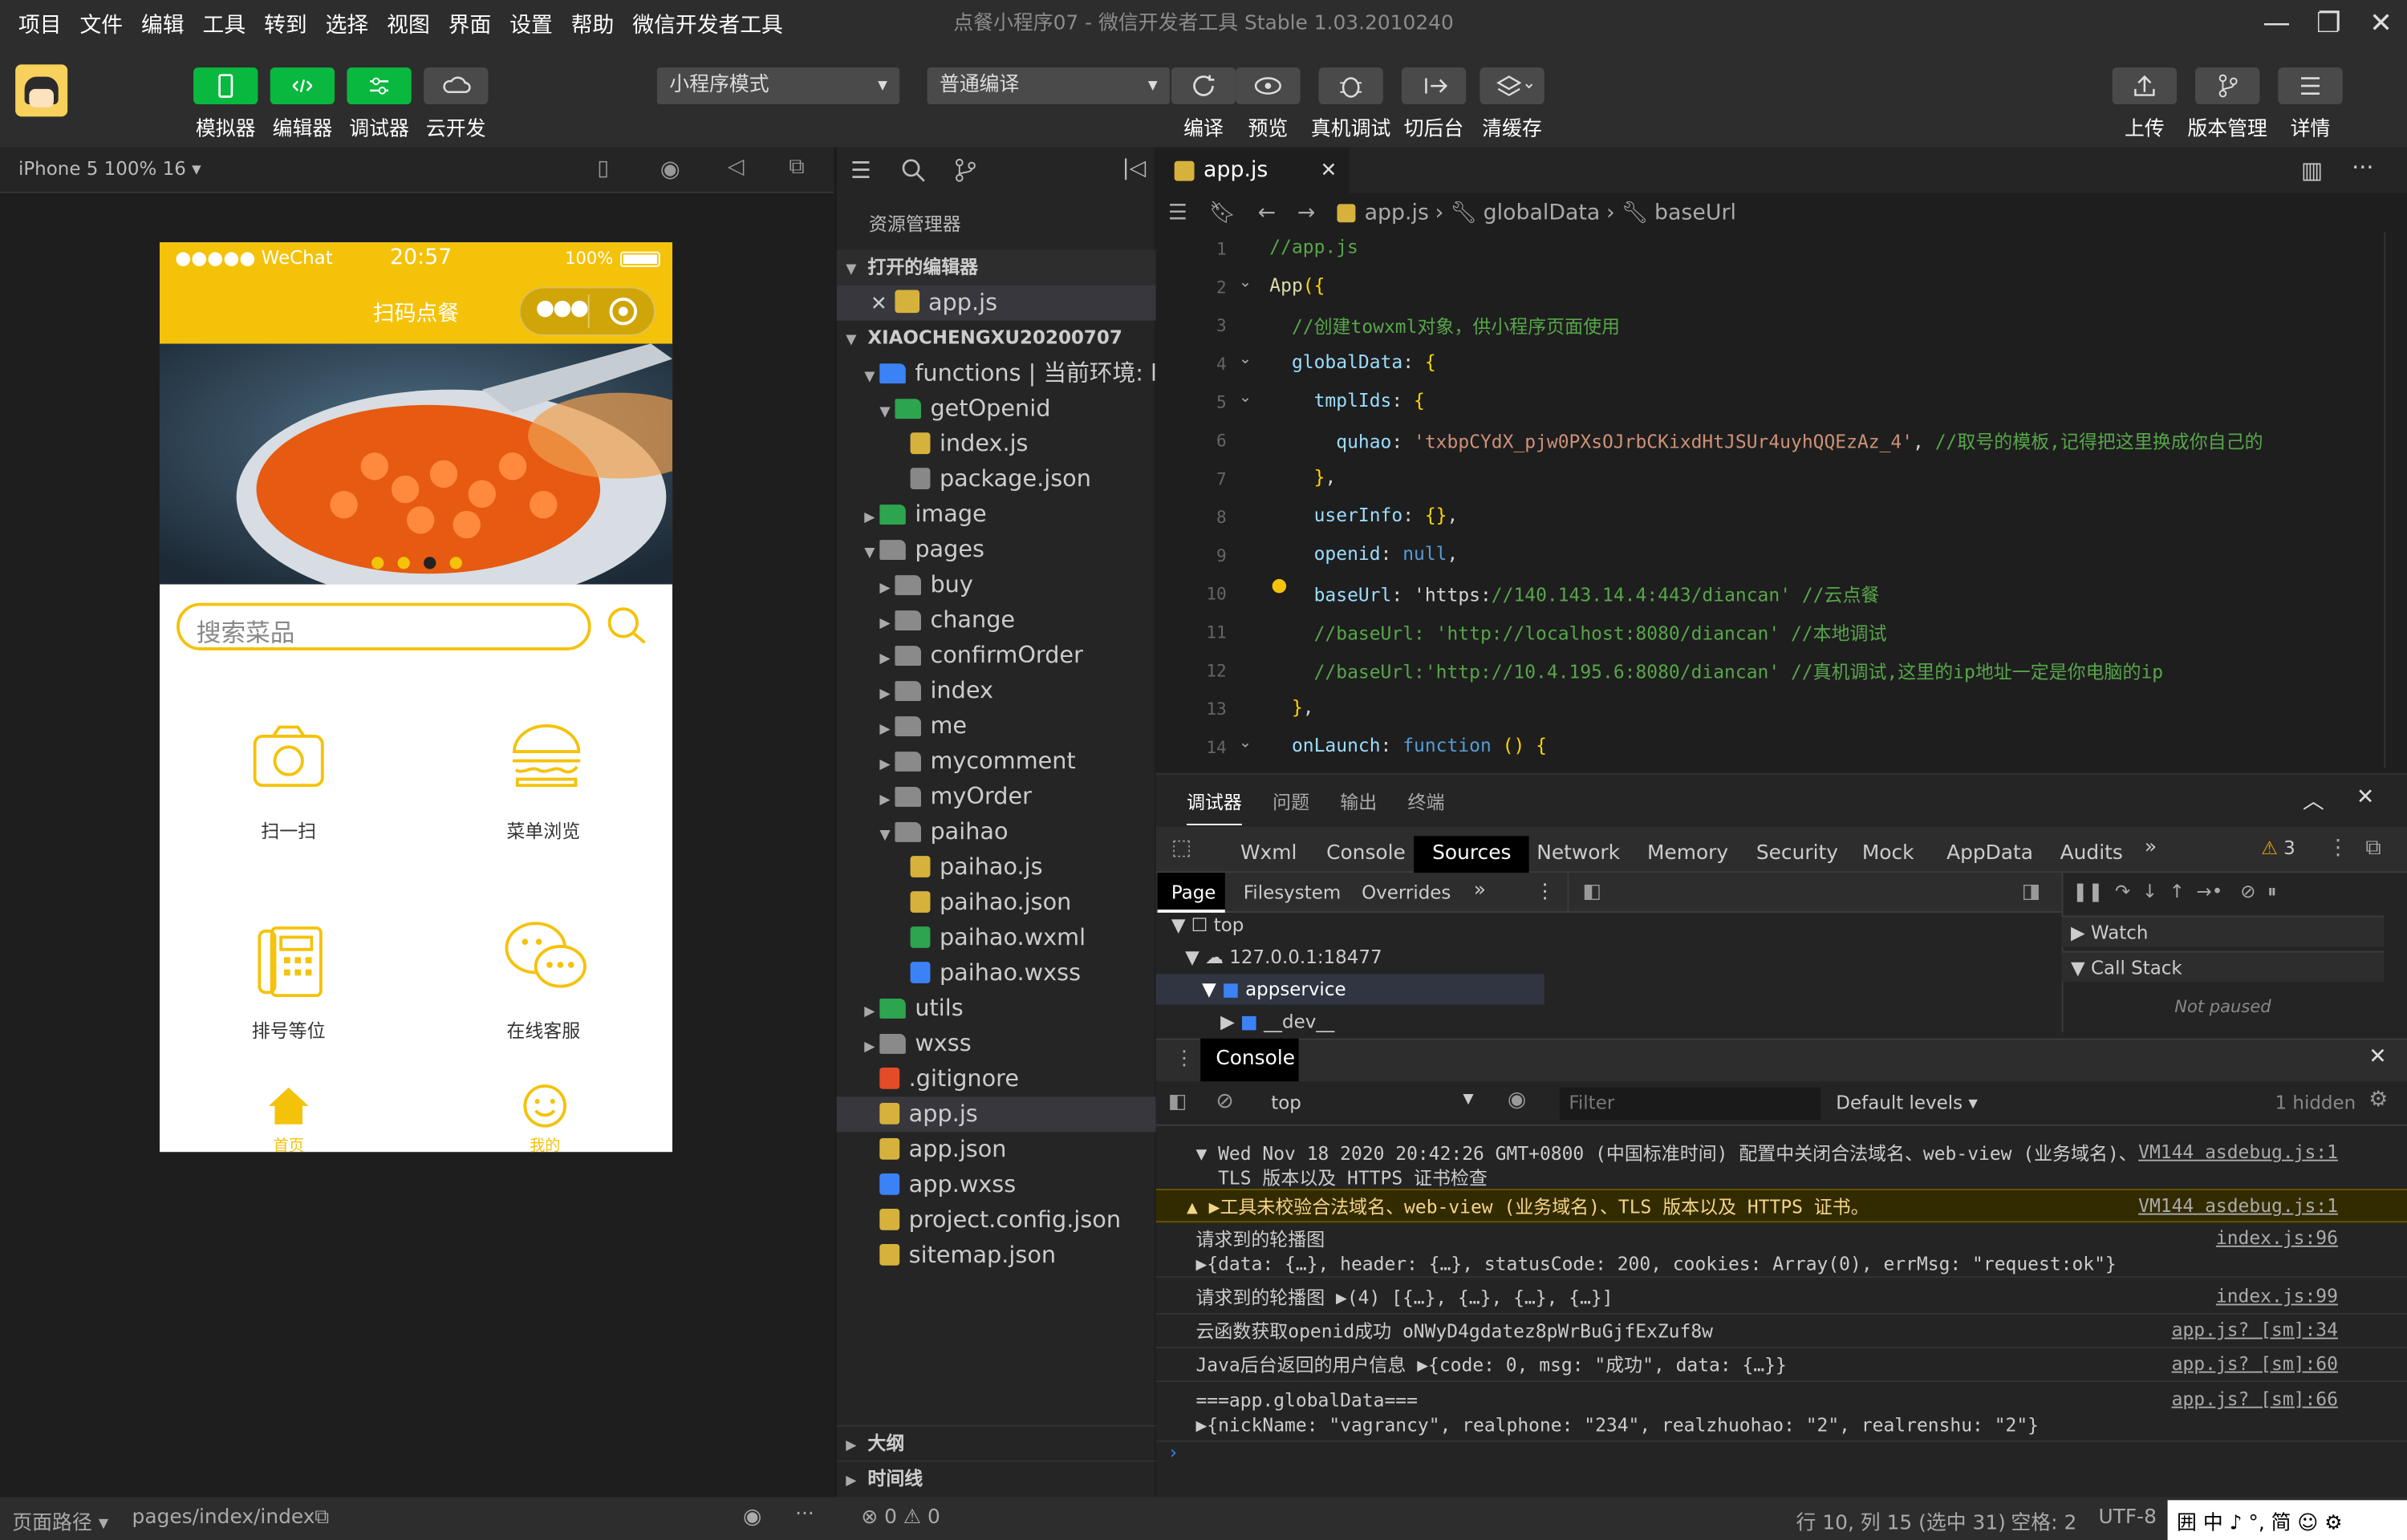 This screenshot has width=2407, height=1540. I want to click on outline-header: ▶ 大纲, so click(996, 1442).